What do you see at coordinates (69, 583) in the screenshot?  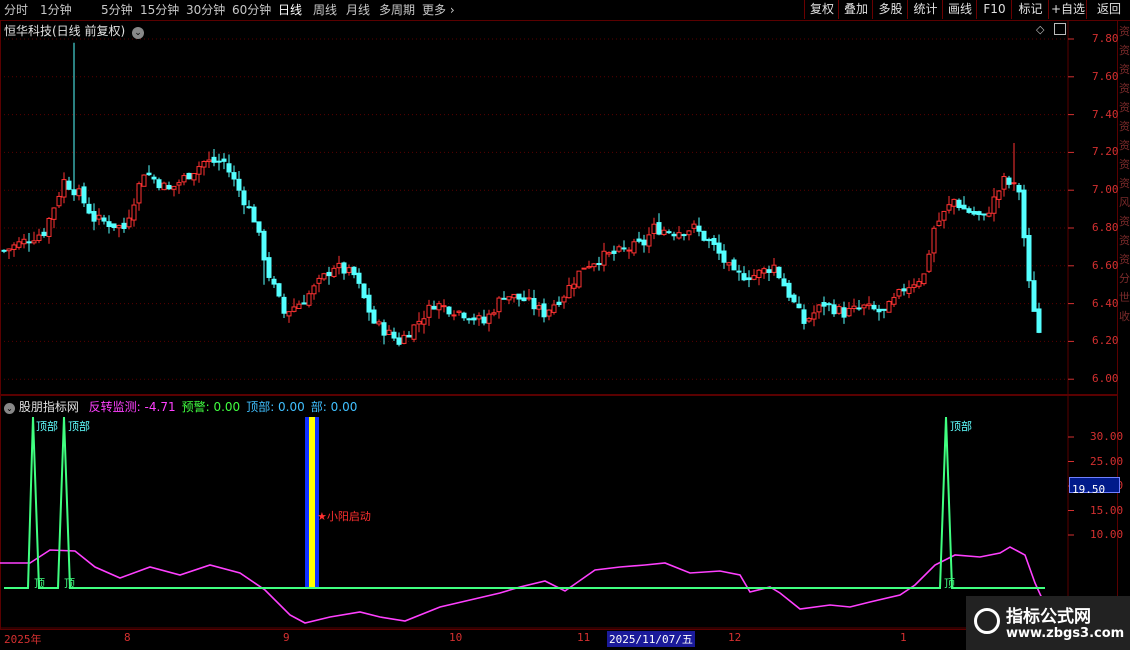 I see `bottom-label: 顶` at bounding box center [69, 583].